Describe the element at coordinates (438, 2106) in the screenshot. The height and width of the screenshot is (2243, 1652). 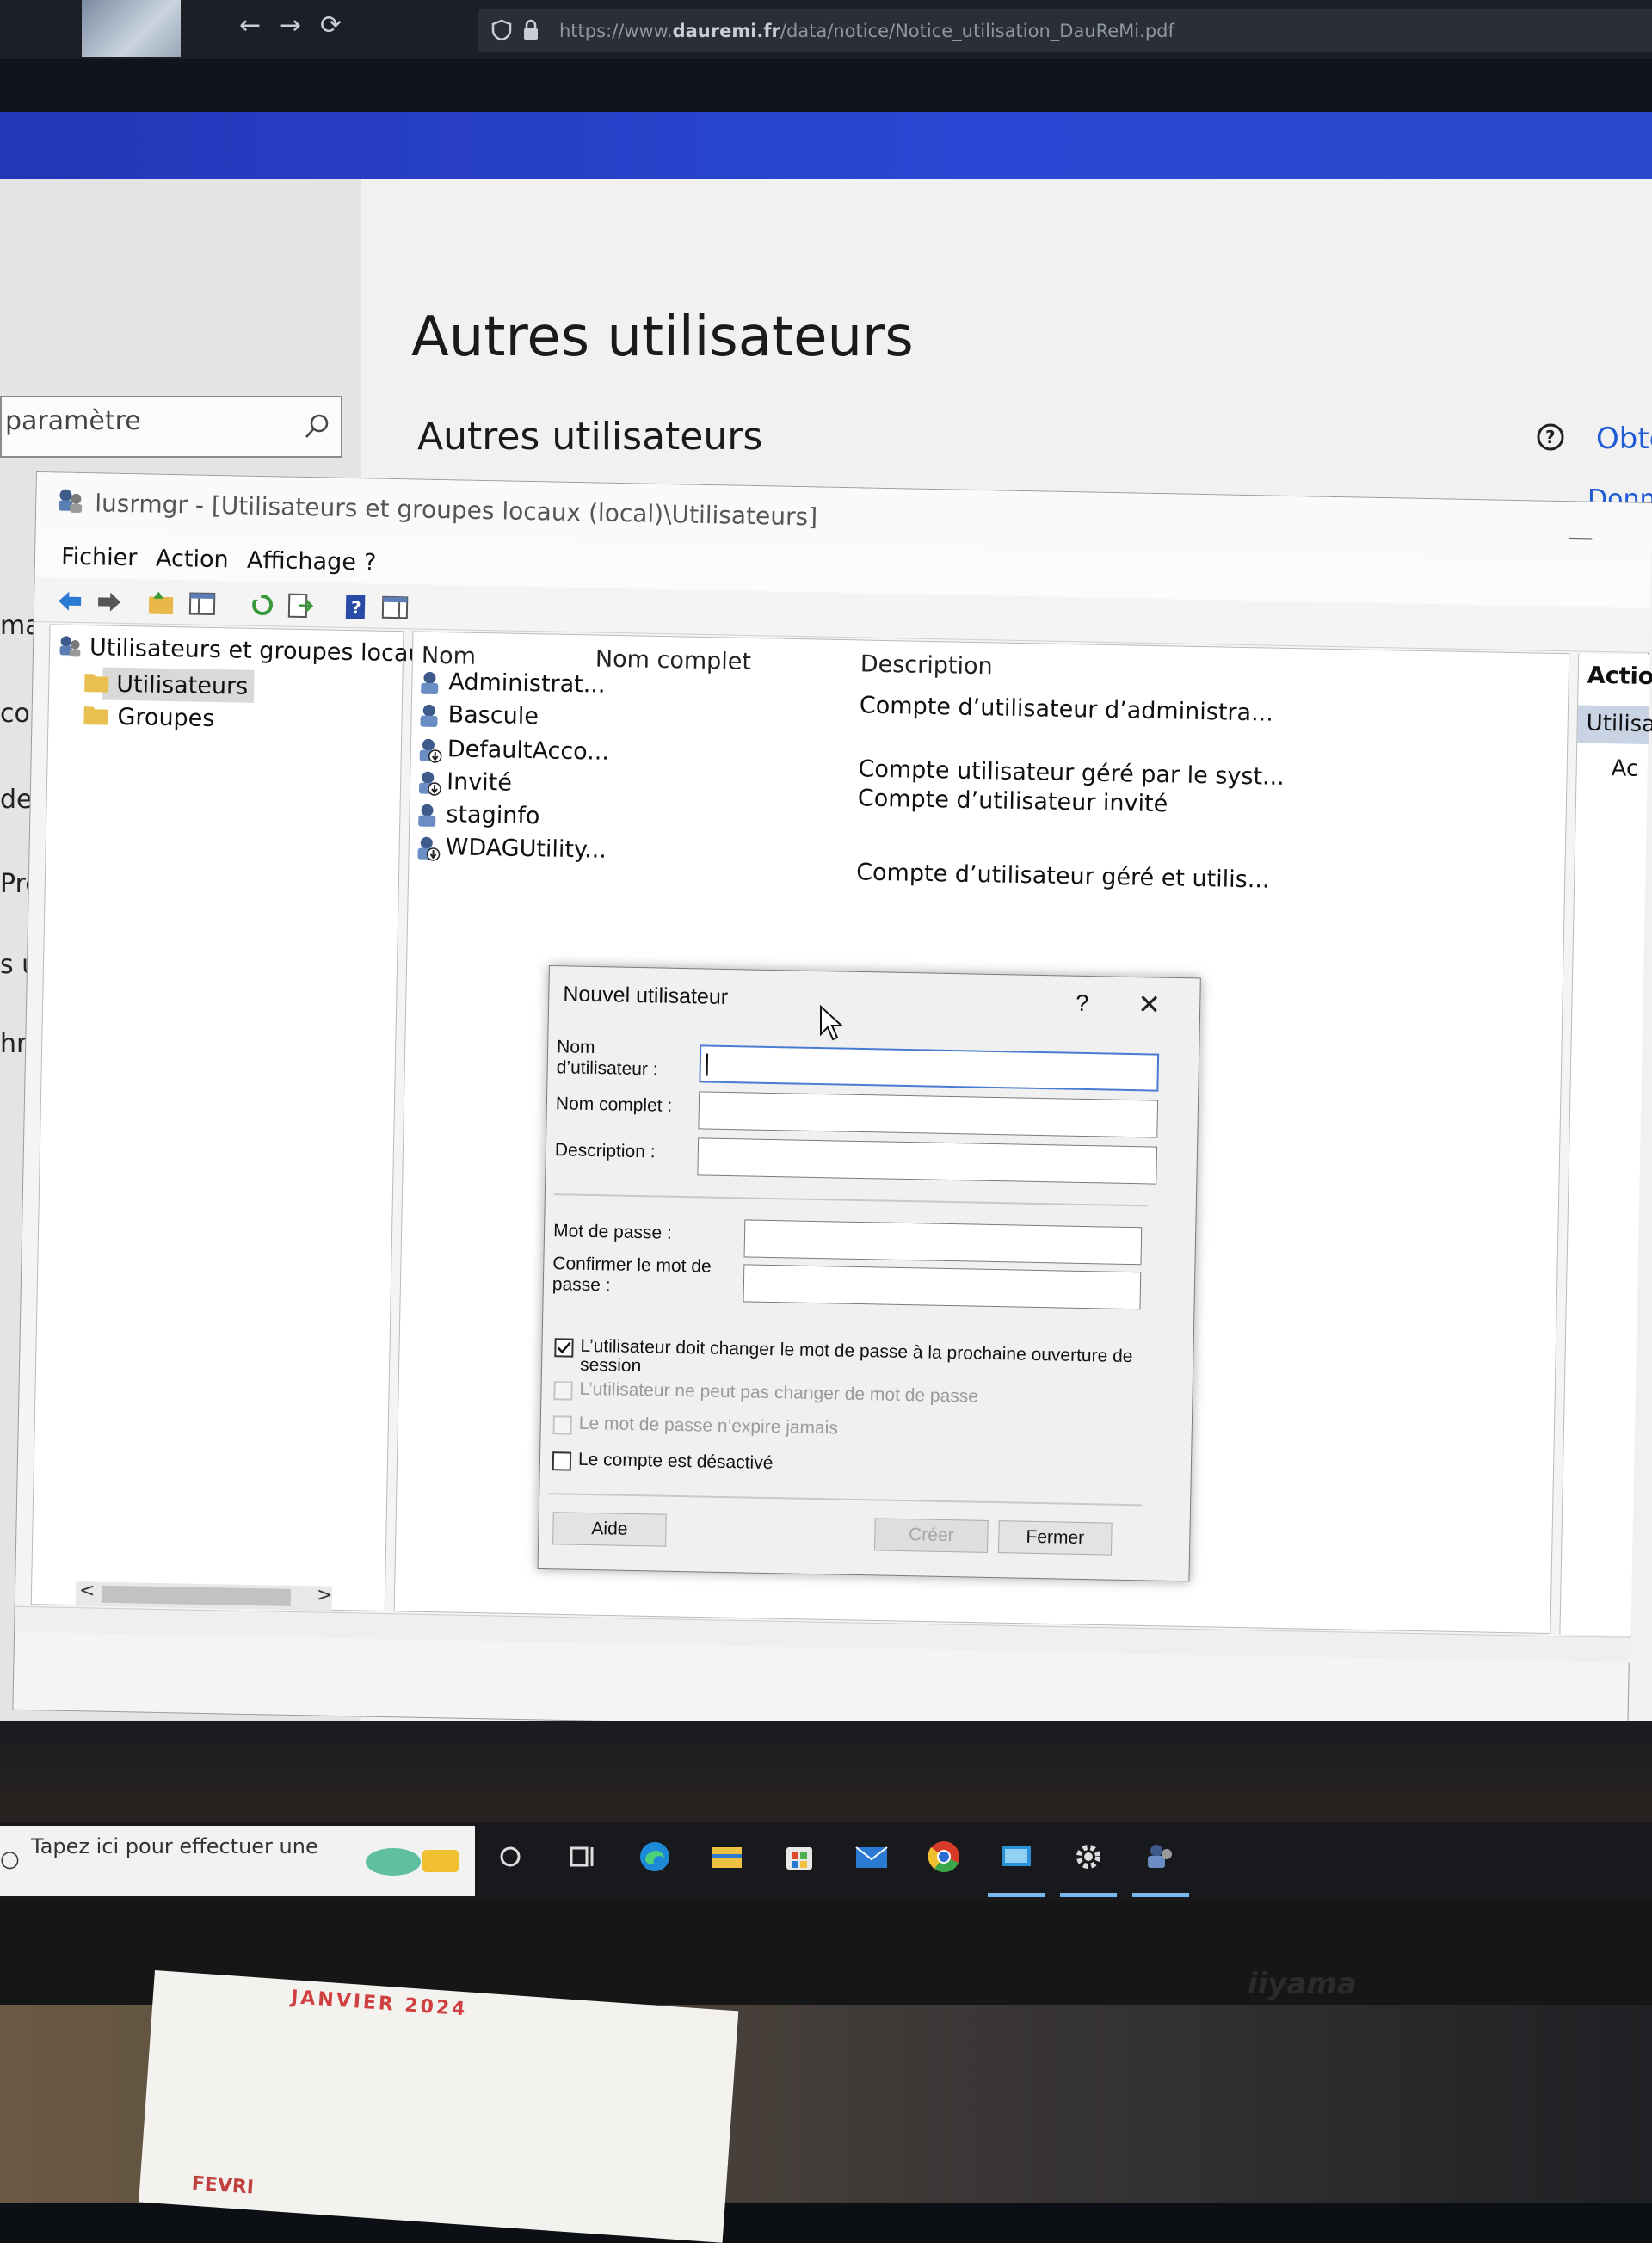
I see `desk-calendar: JANVIER 2024 FEVRI` at that location.